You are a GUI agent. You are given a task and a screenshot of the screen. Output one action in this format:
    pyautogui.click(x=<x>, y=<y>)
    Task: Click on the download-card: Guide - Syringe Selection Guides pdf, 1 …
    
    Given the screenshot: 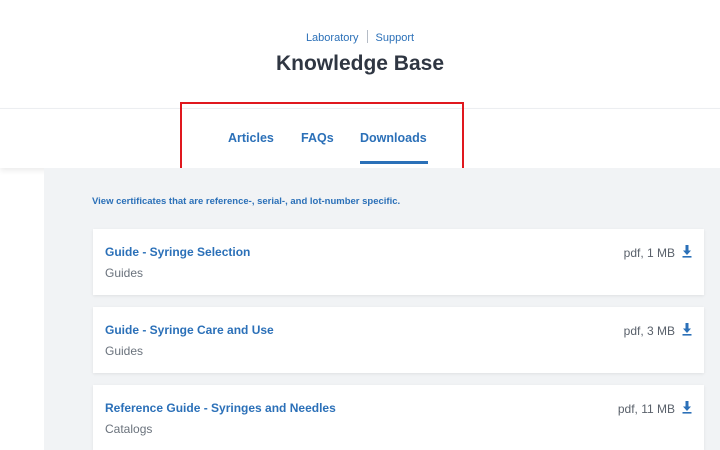 What is the action you would take?
    pyautogui.click(x=398, y=262)
    